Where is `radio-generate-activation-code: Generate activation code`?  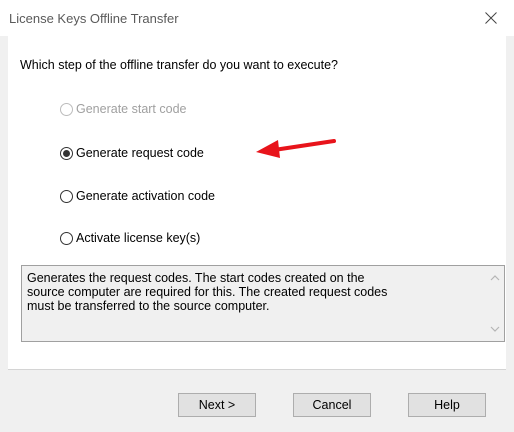 radio-generate-activation-code: Generate activation code is located at coordinates (137, 196).